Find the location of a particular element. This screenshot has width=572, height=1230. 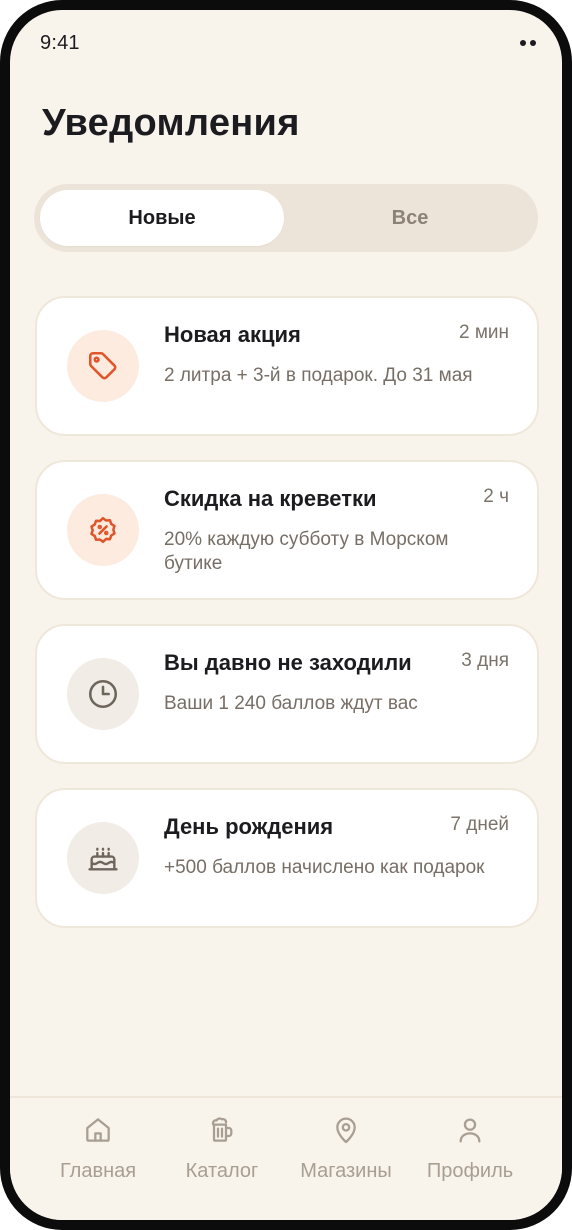

discount-badge-icon is located at coordinates (103, 530).